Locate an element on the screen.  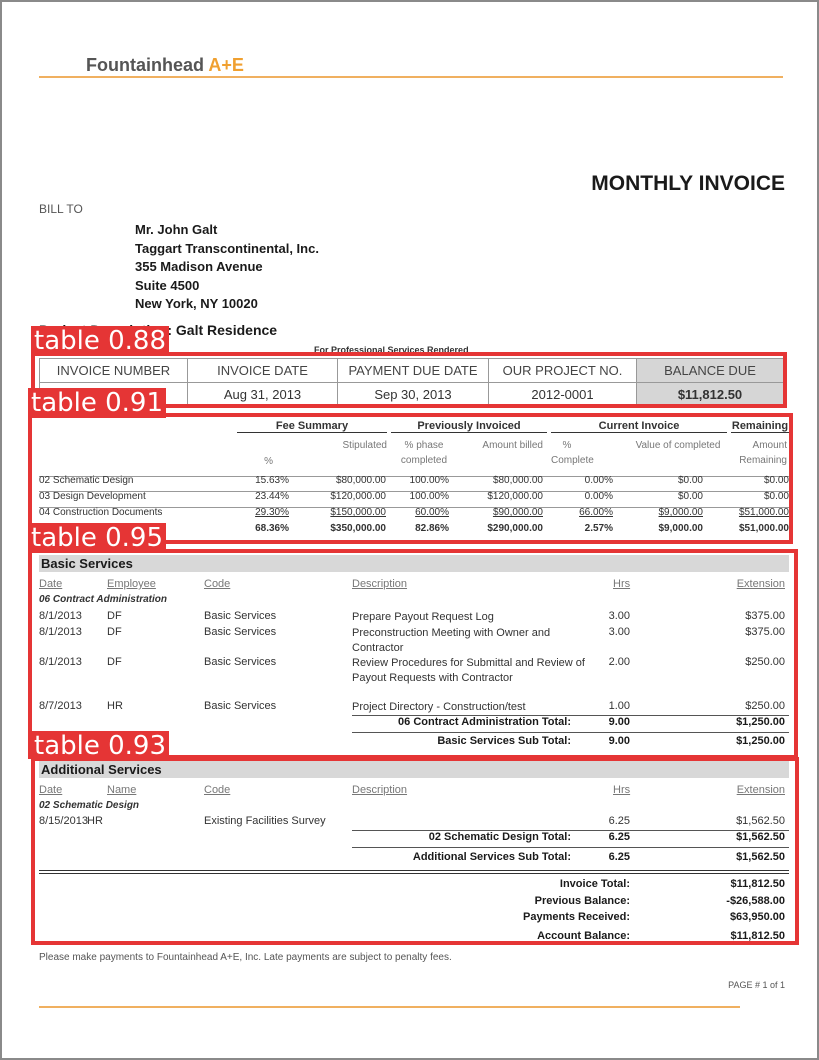
detection-label: table 0.88 is located at coordinates (100, 341).